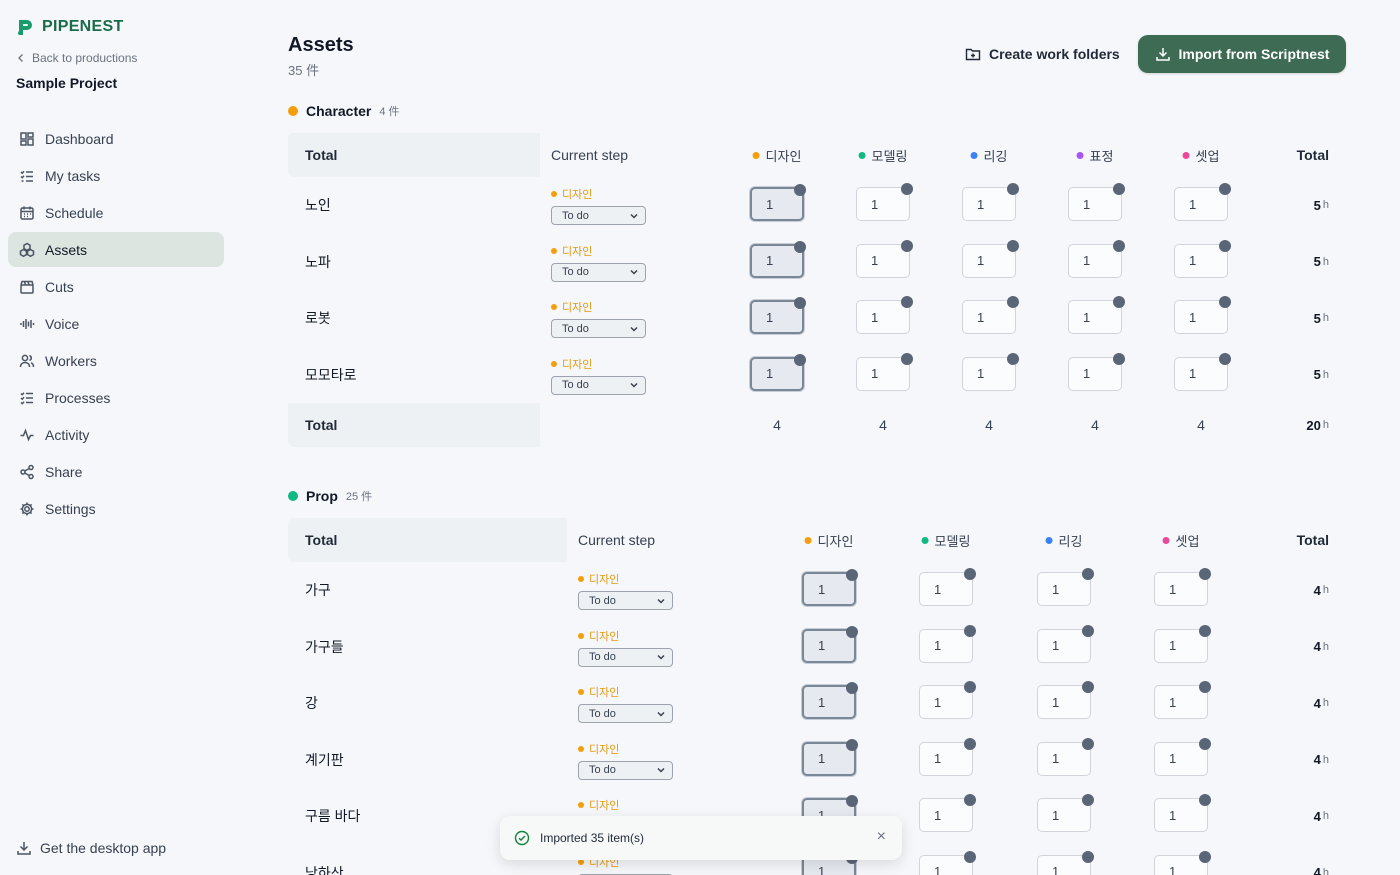 Image resolution: width=1400 pixels, height=875 pixels. What do you see at coordinates (332, 816) in the screenshot?
I see `asset-name: 구름 바다` at bounding box center [332, 816].